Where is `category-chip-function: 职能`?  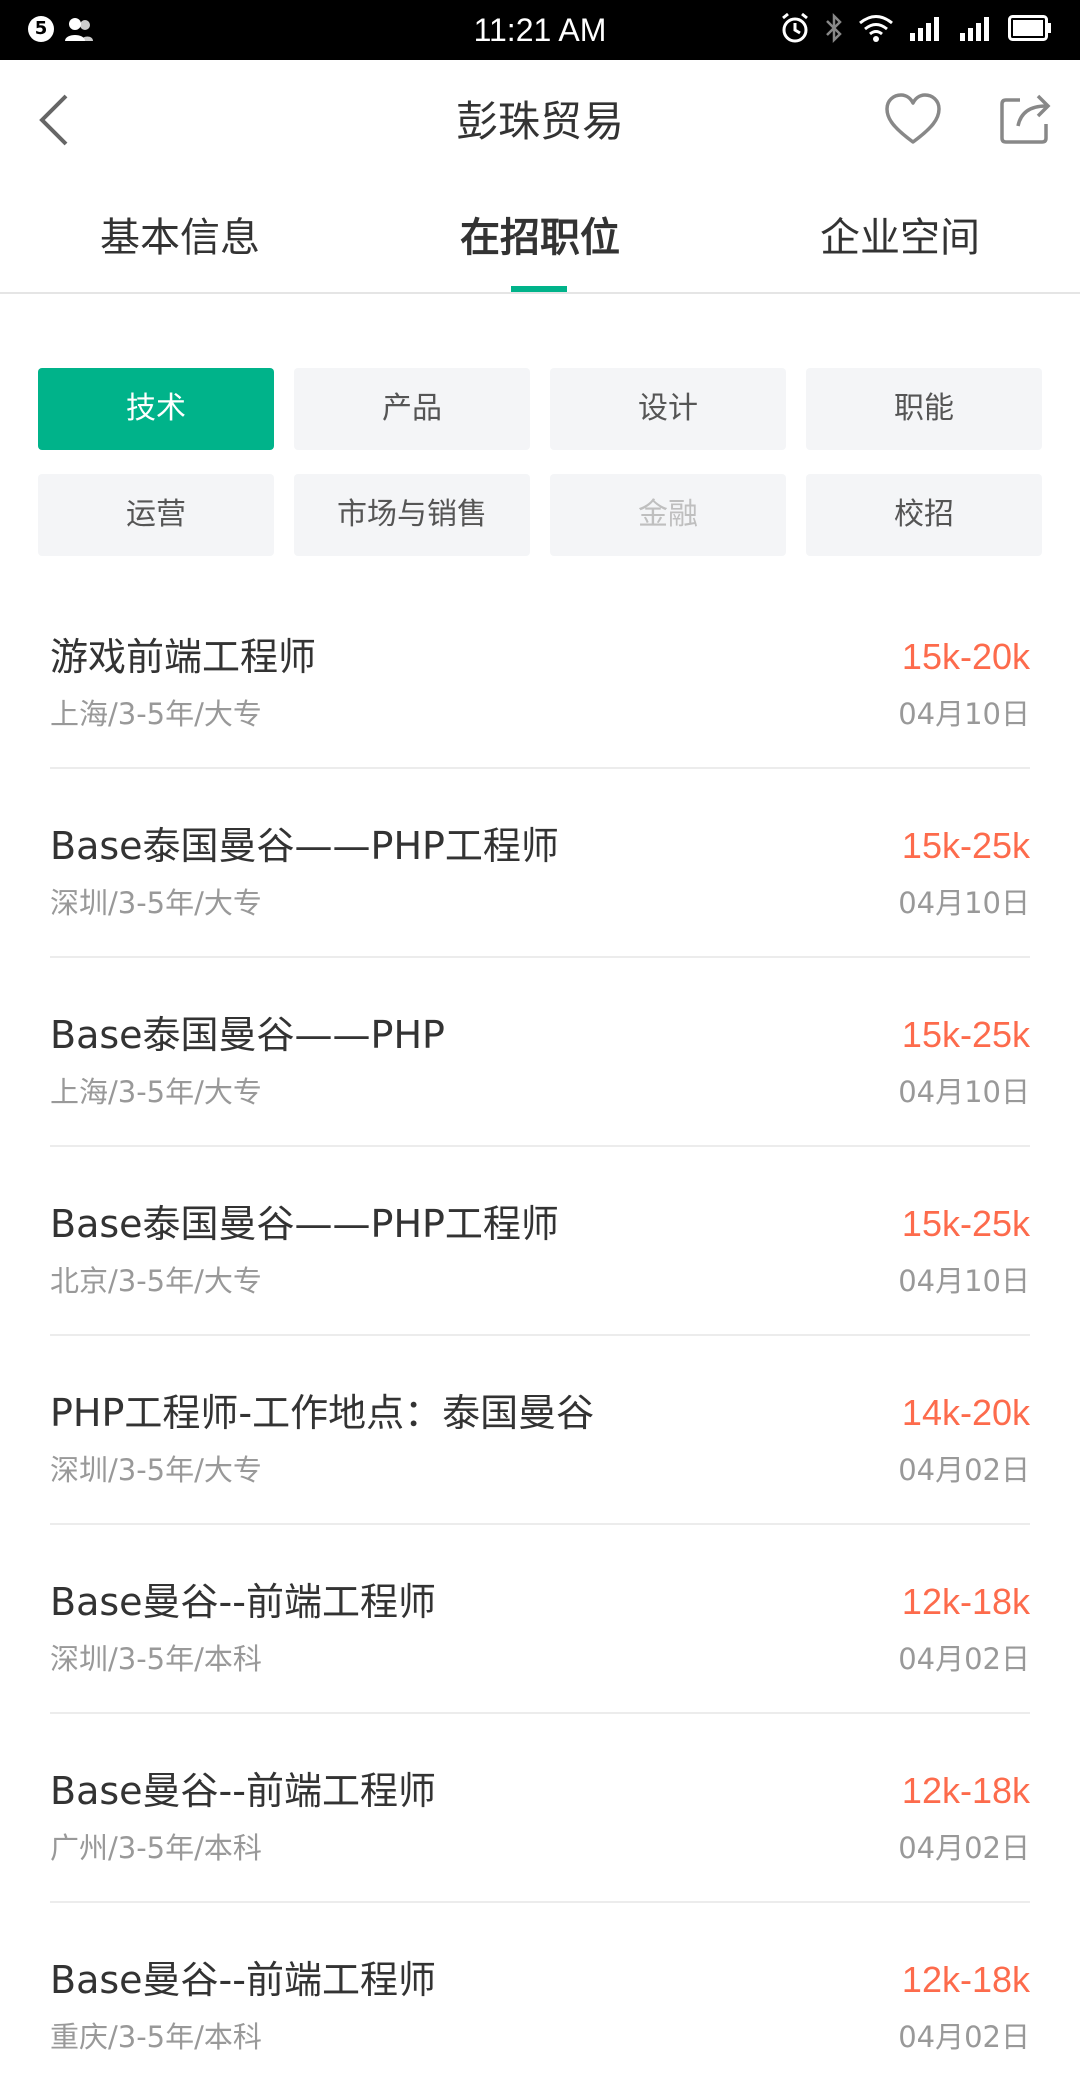
category-chip-function: 职能 is located at coordinates (924, 409).